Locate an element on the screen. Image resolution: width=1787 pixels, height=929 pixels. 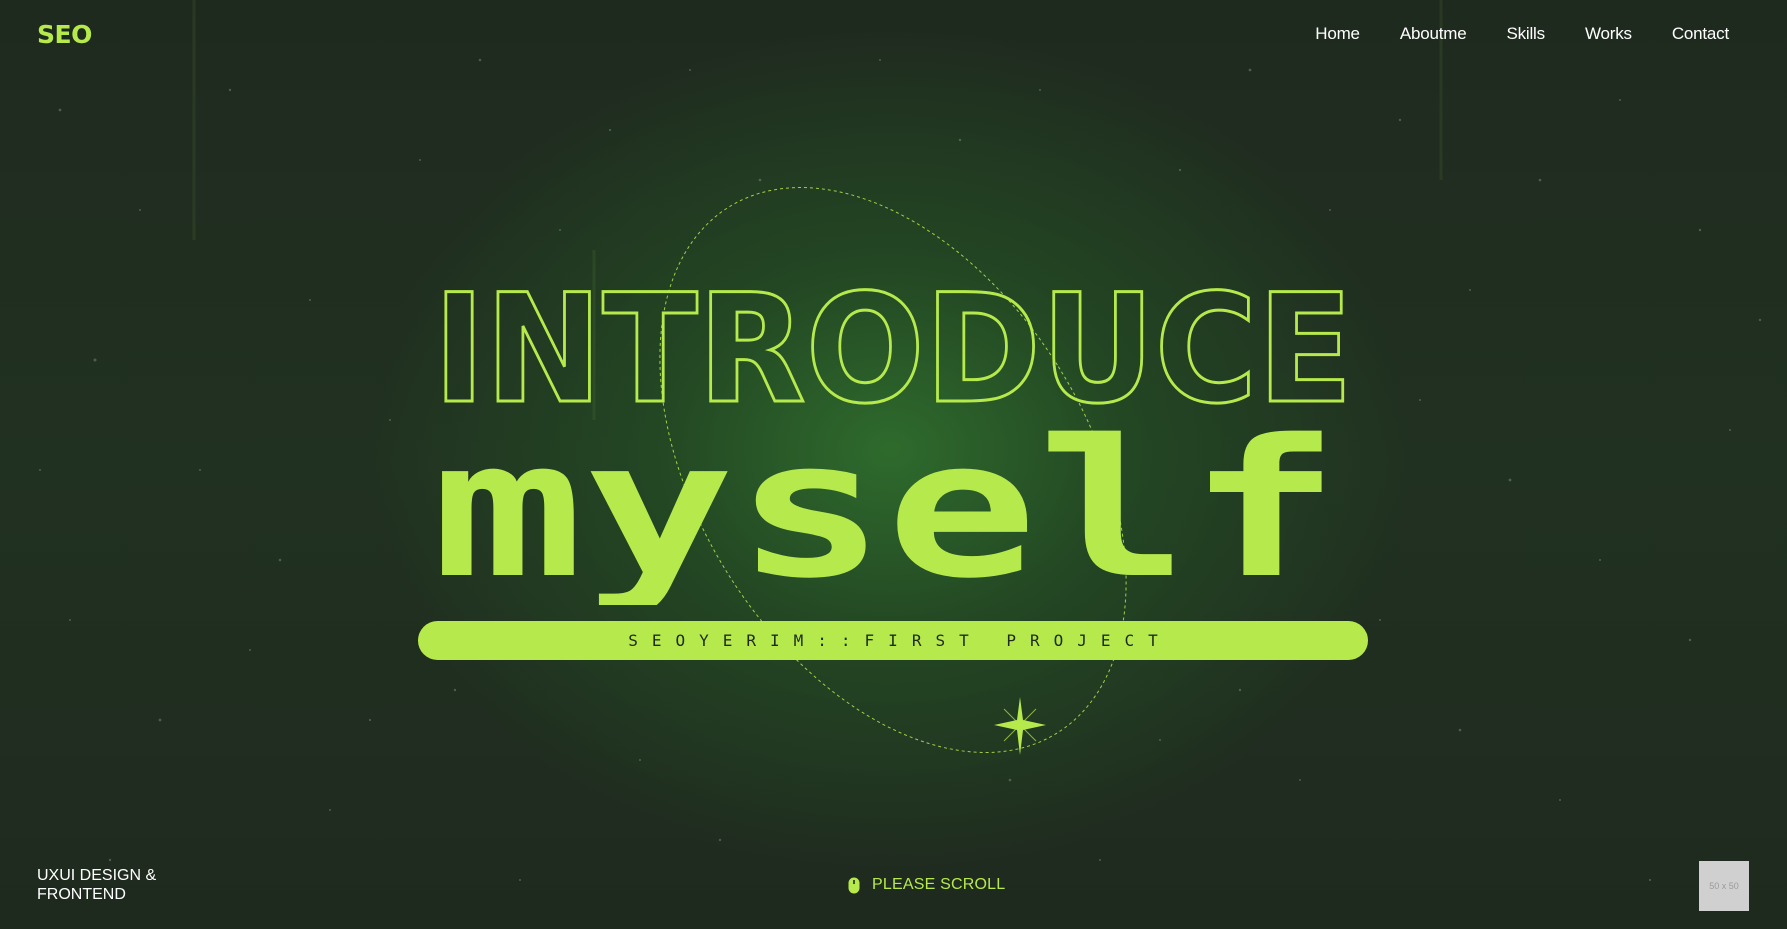
tagline-line-1: UXUI DESIGN & is located at coordinates (97, 875).